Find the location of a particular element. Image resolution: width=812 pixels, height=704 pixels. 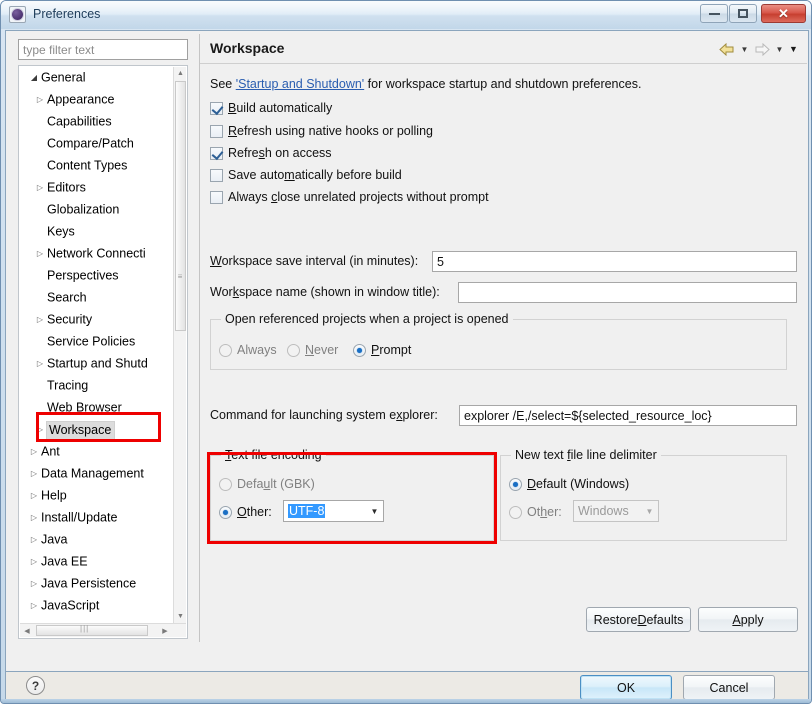

startup-and-shutdown-link: 'Startup and Shutdown' is located at coordinates (300, 84).